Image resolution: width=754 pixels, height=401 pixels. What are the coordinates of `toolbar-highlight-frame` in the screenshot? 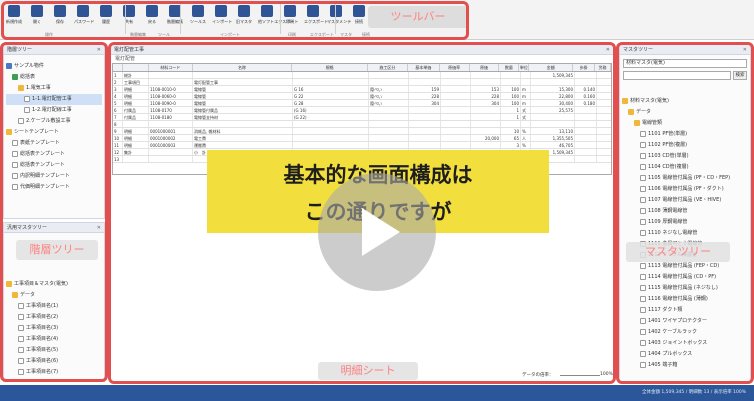 It's located at (235, 20).